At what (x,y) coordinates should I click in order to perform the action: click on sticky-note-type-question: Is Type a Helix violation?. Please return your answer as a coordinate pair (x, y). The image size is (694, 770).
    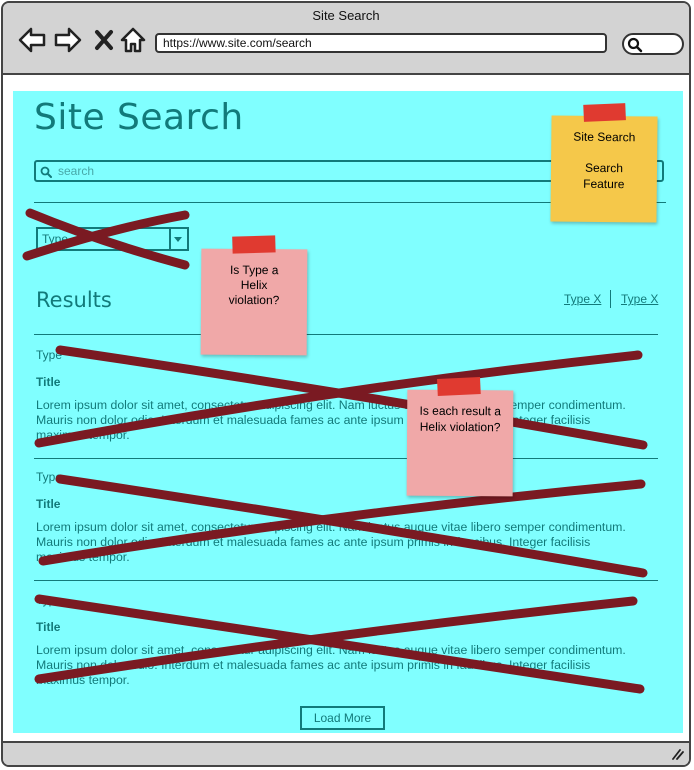
    Looking at the image, I should click on (254, 295).